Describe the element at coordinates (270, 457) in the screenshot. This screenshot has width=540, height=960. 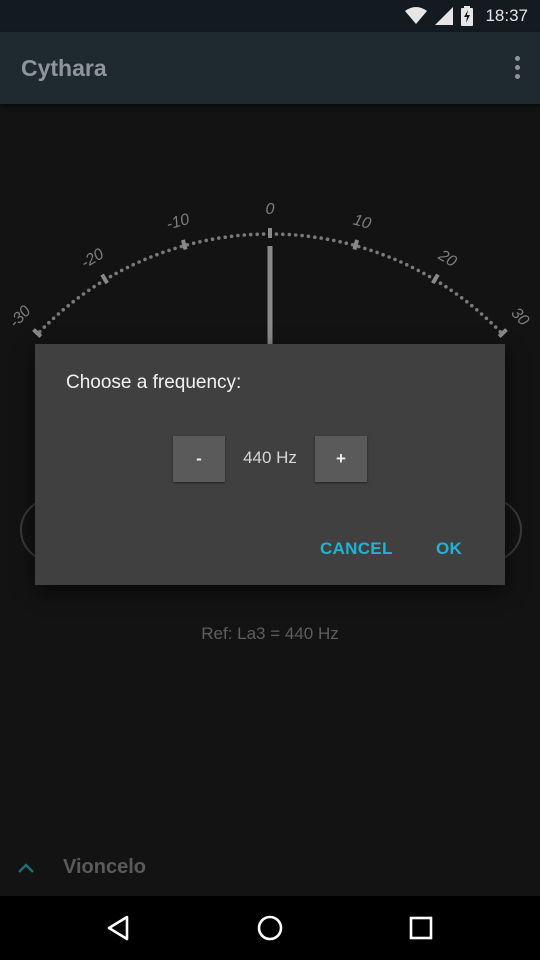
I see `frequency-value: 440 Hz` at that location.